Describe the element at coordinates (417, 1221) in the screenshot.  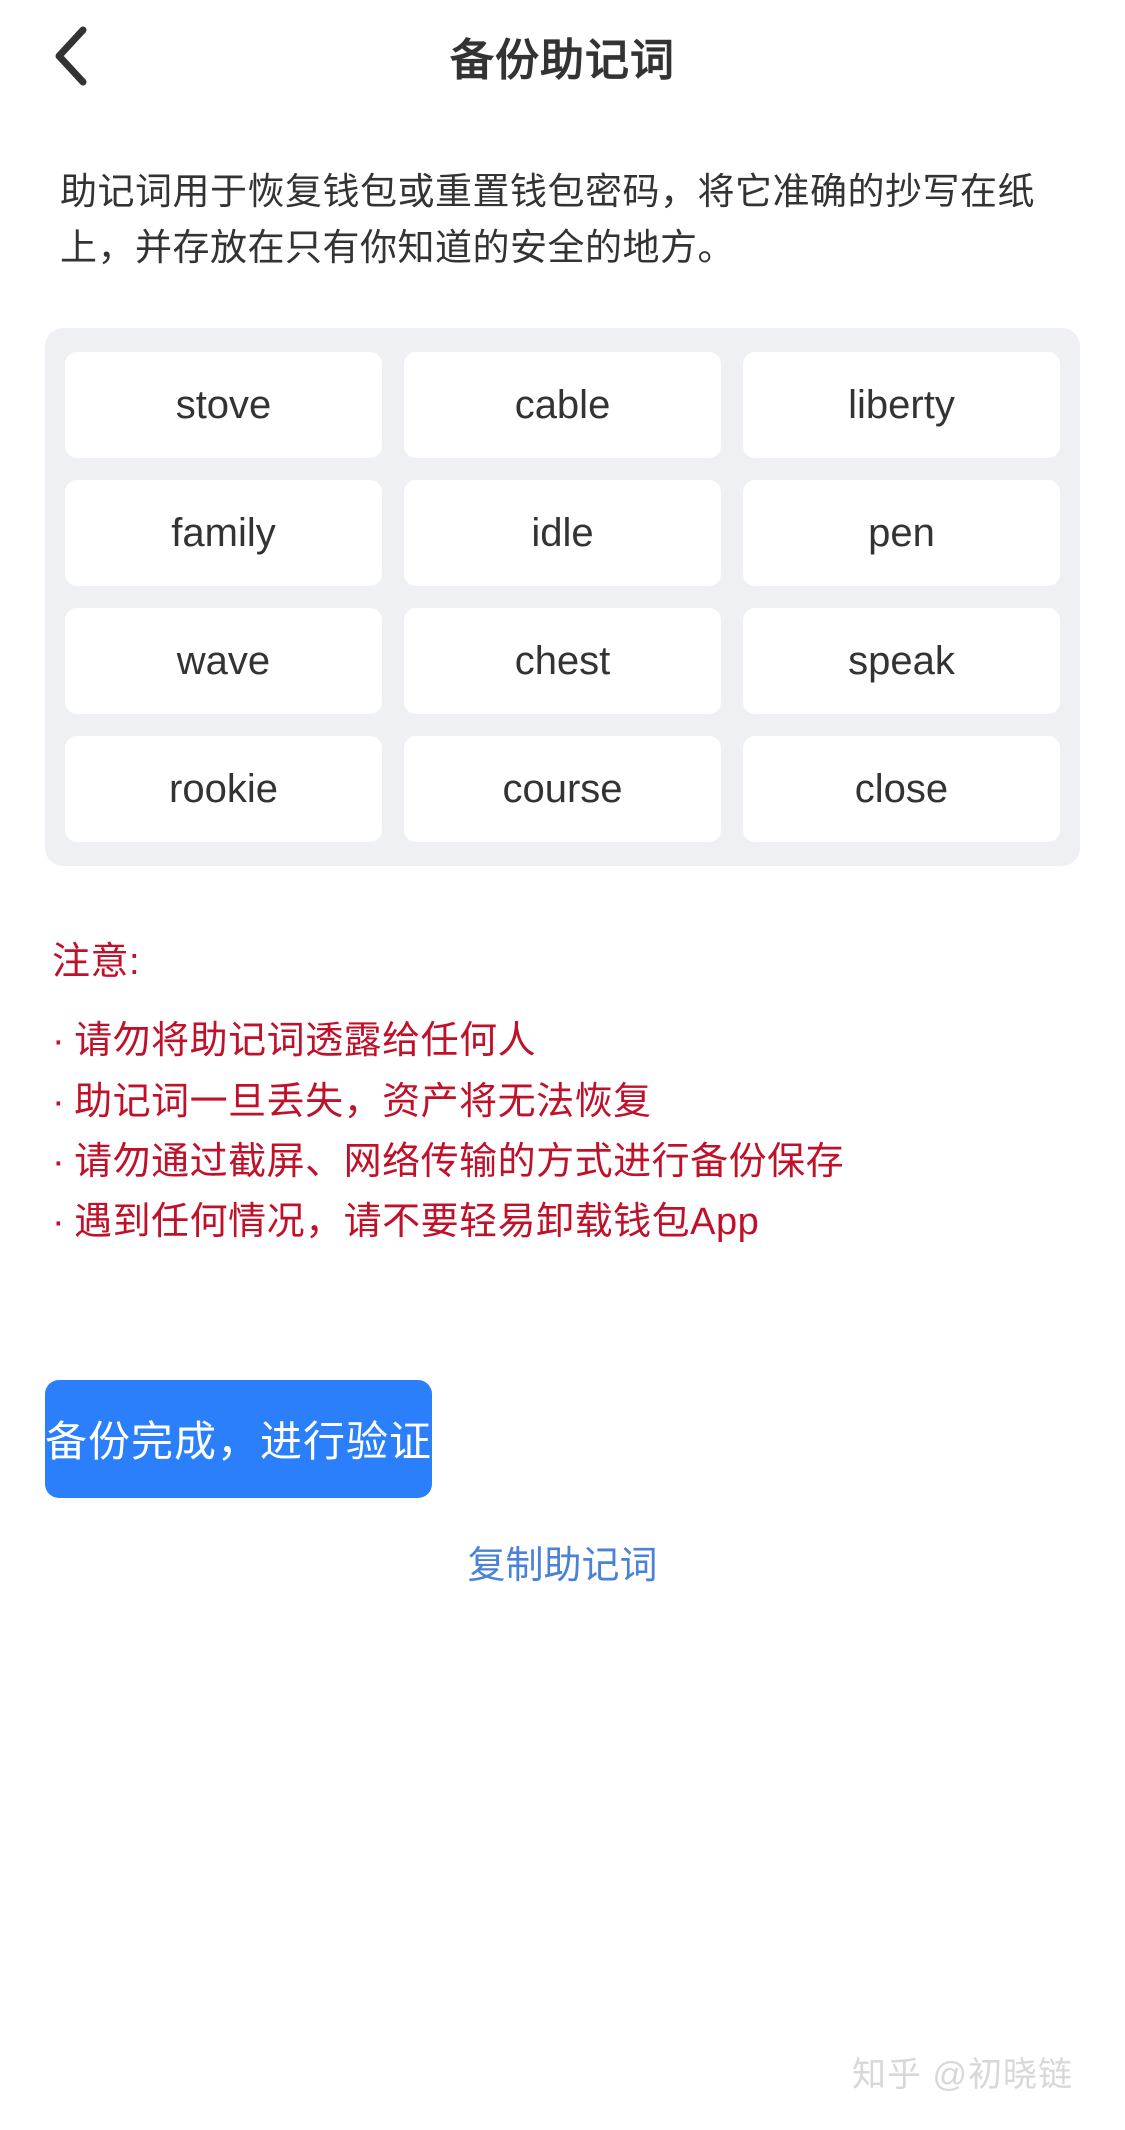
I see `warning-item-label: 遇到任何情况，请不要轻易卸载钱包App` at that location.